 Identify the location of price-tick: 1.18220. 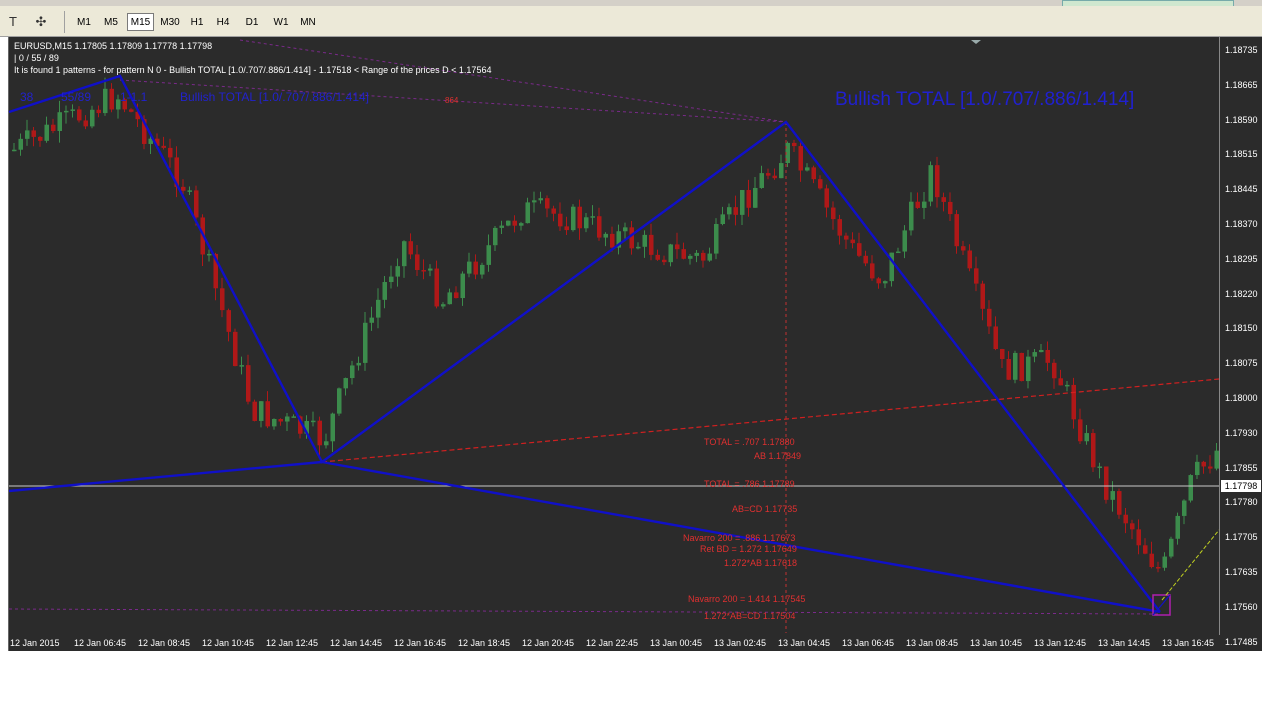
(1241, 293).